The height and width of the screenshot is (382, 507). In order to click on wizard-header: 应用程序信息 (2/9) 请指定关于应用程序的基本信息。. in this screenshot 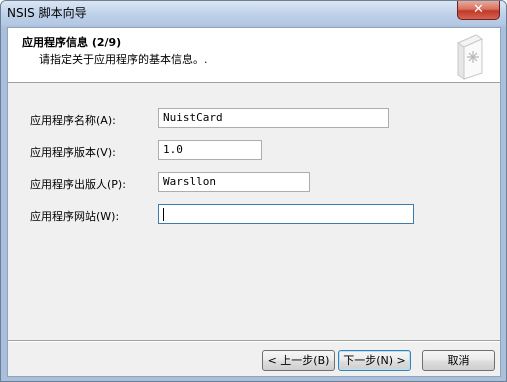, I will do `click(254, 55)`.